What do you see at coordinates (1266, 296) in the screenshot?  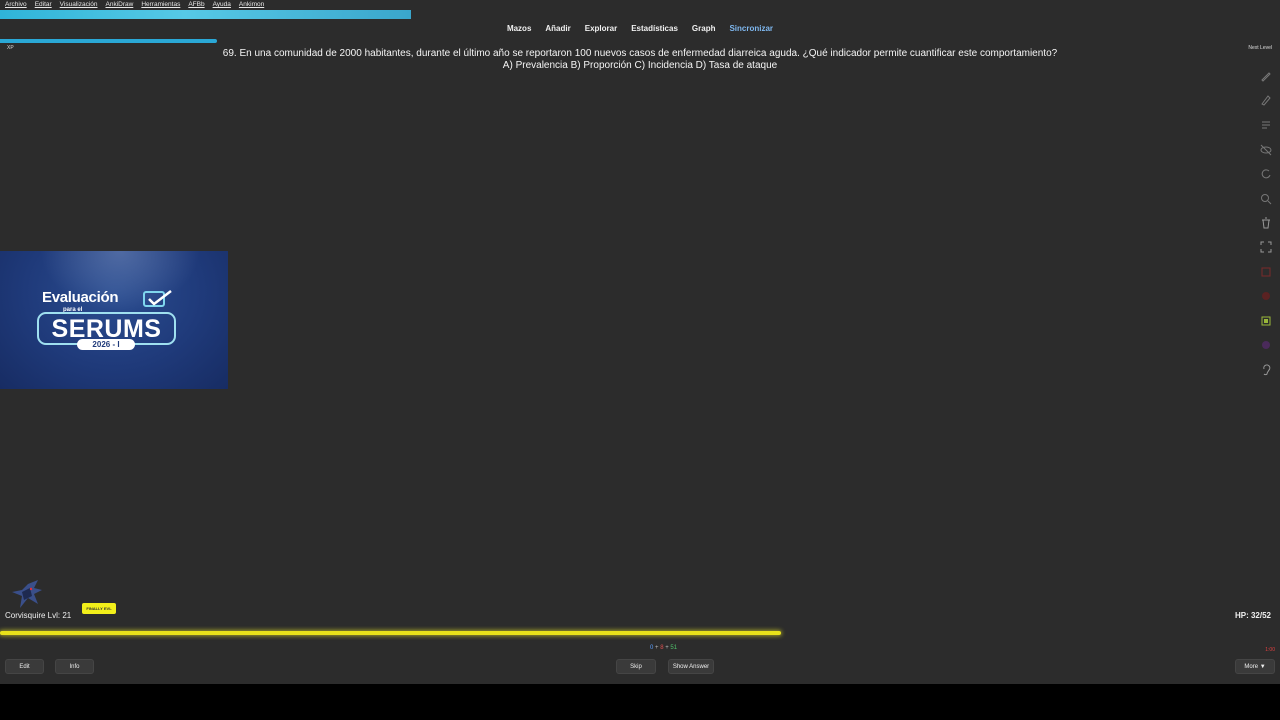 I see `red-fill-icon` at bounding box center [1266, 296].